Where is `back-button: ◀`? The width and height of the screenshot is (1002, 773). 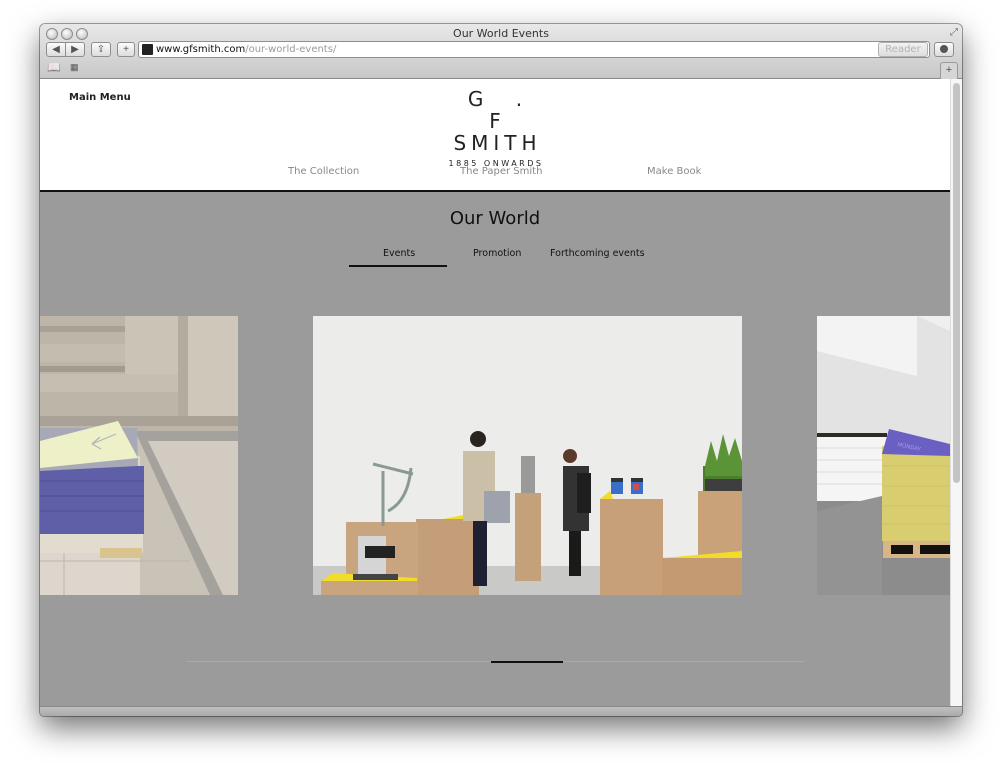 back-button: ◀ is located at coordinates (56, 49).